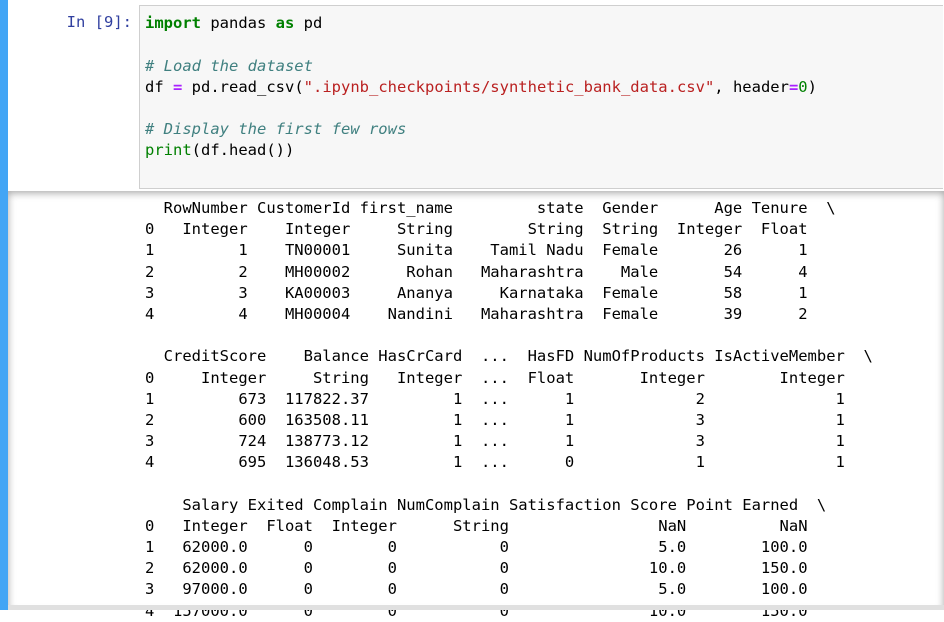 Image resolution: width=944 pixels, height=622 pixels. I want to click on output-line: 1 673 117822.37 1 ... 1 2 1, so click(509, 398).